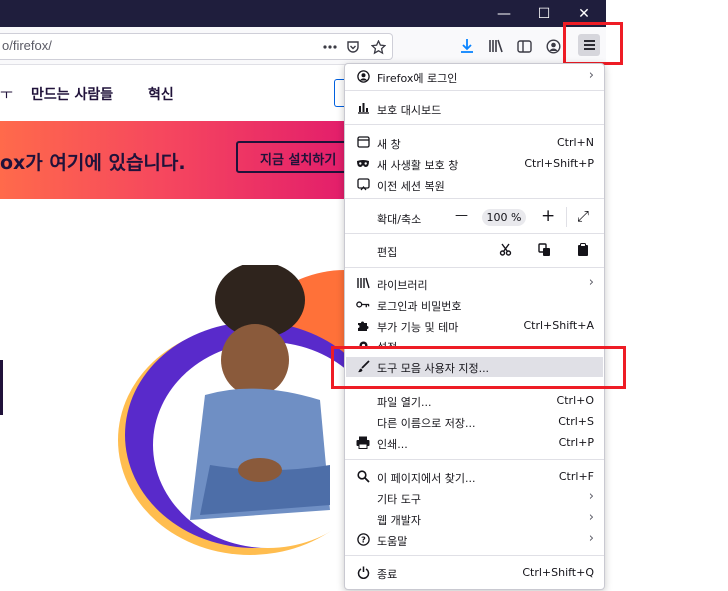 The image size is (728, 591). I want to click on help-icon: ?, so click(363, 539).